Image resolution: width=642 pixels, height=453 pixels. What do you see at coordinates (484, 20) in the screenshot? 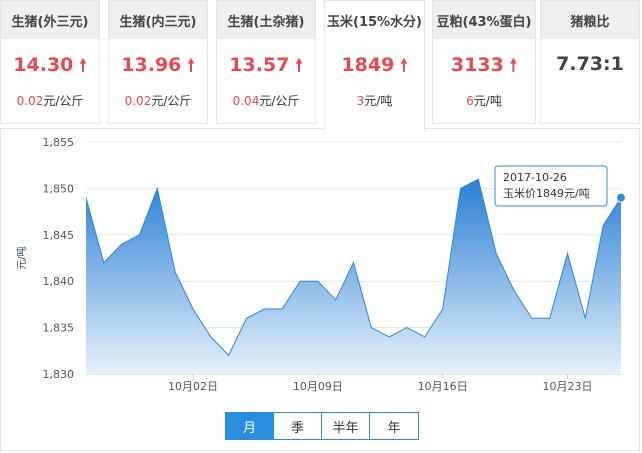
I see `card-title: 豆粕(43%蛋白)` at bounding box center [484, 20].